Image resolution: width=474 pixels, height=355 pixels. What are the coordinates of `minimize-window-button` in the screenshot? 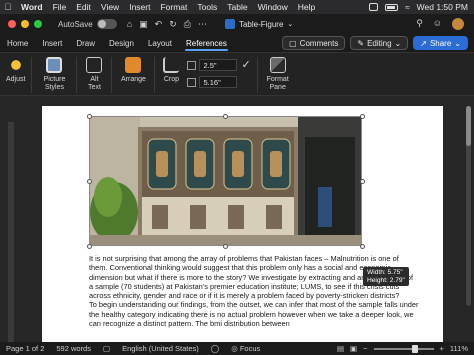 It's located at (25, 24).